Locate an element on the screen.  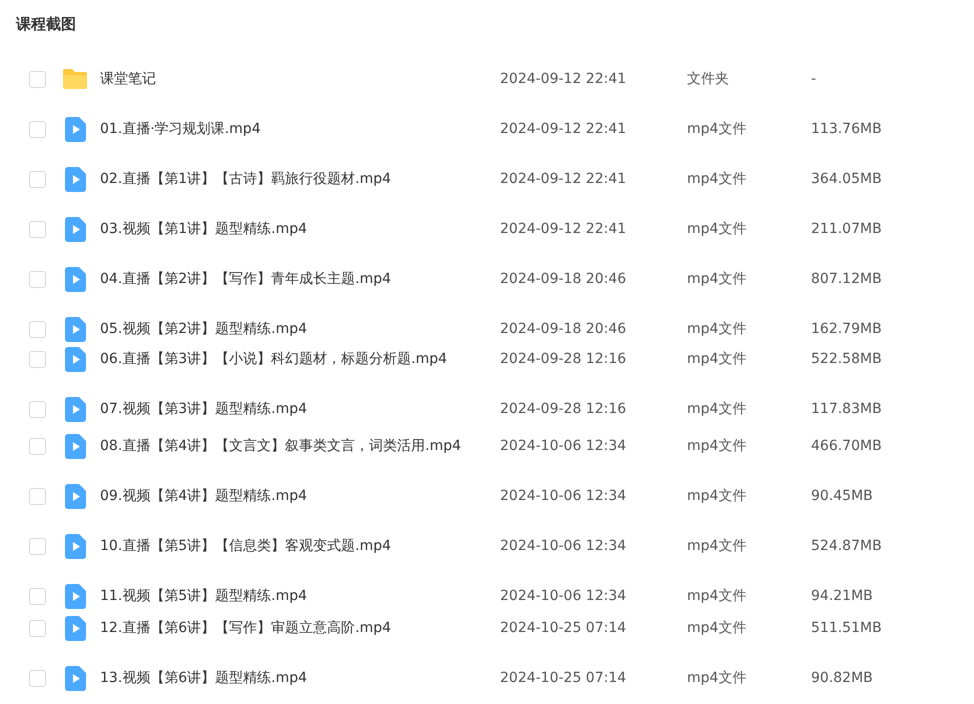
file-size: 90.82MB is located at coordinates (842, 678).